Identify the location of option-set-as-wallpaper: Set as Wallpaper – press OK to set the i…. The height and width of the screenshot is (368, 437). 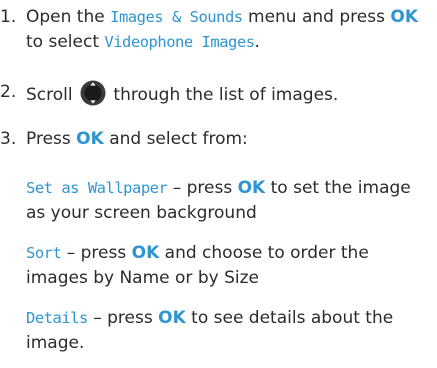
(218, 200).